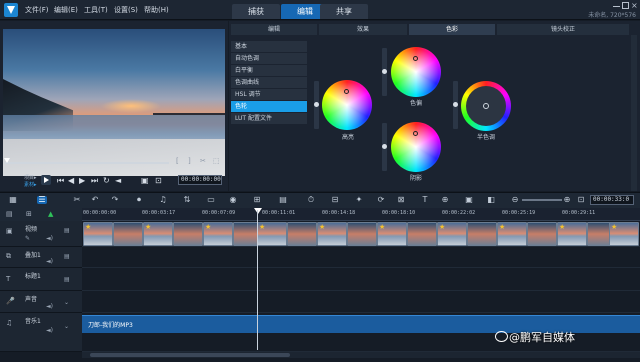 Image resolution: width=640 pixels, height=362 pixels. Describe the element at coordinates (189, 161) in the screenshot. I see `mark-out-icon: ]` at that location.